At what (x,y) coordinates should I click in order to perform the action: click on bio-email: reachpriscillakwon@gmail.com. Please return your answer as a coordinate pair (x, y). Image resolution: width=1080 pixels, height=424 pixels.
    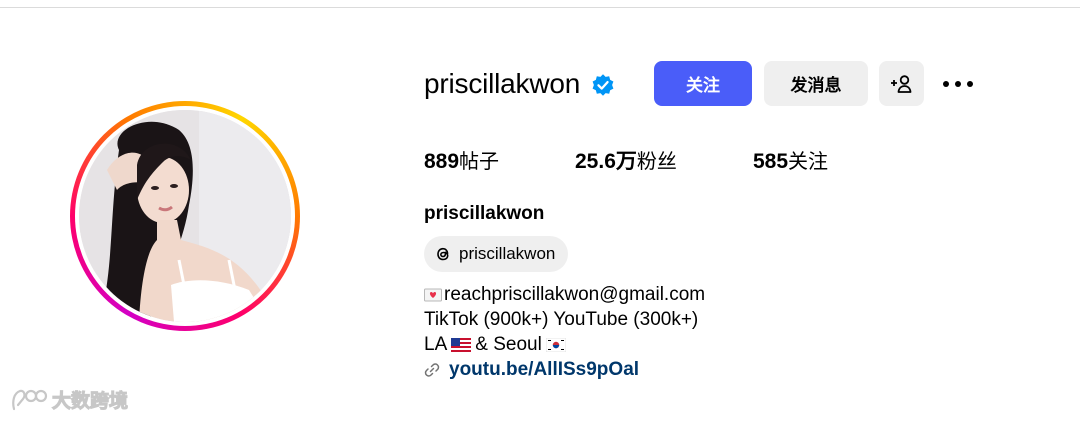
    Looking at the image, I should click on (575, 294).